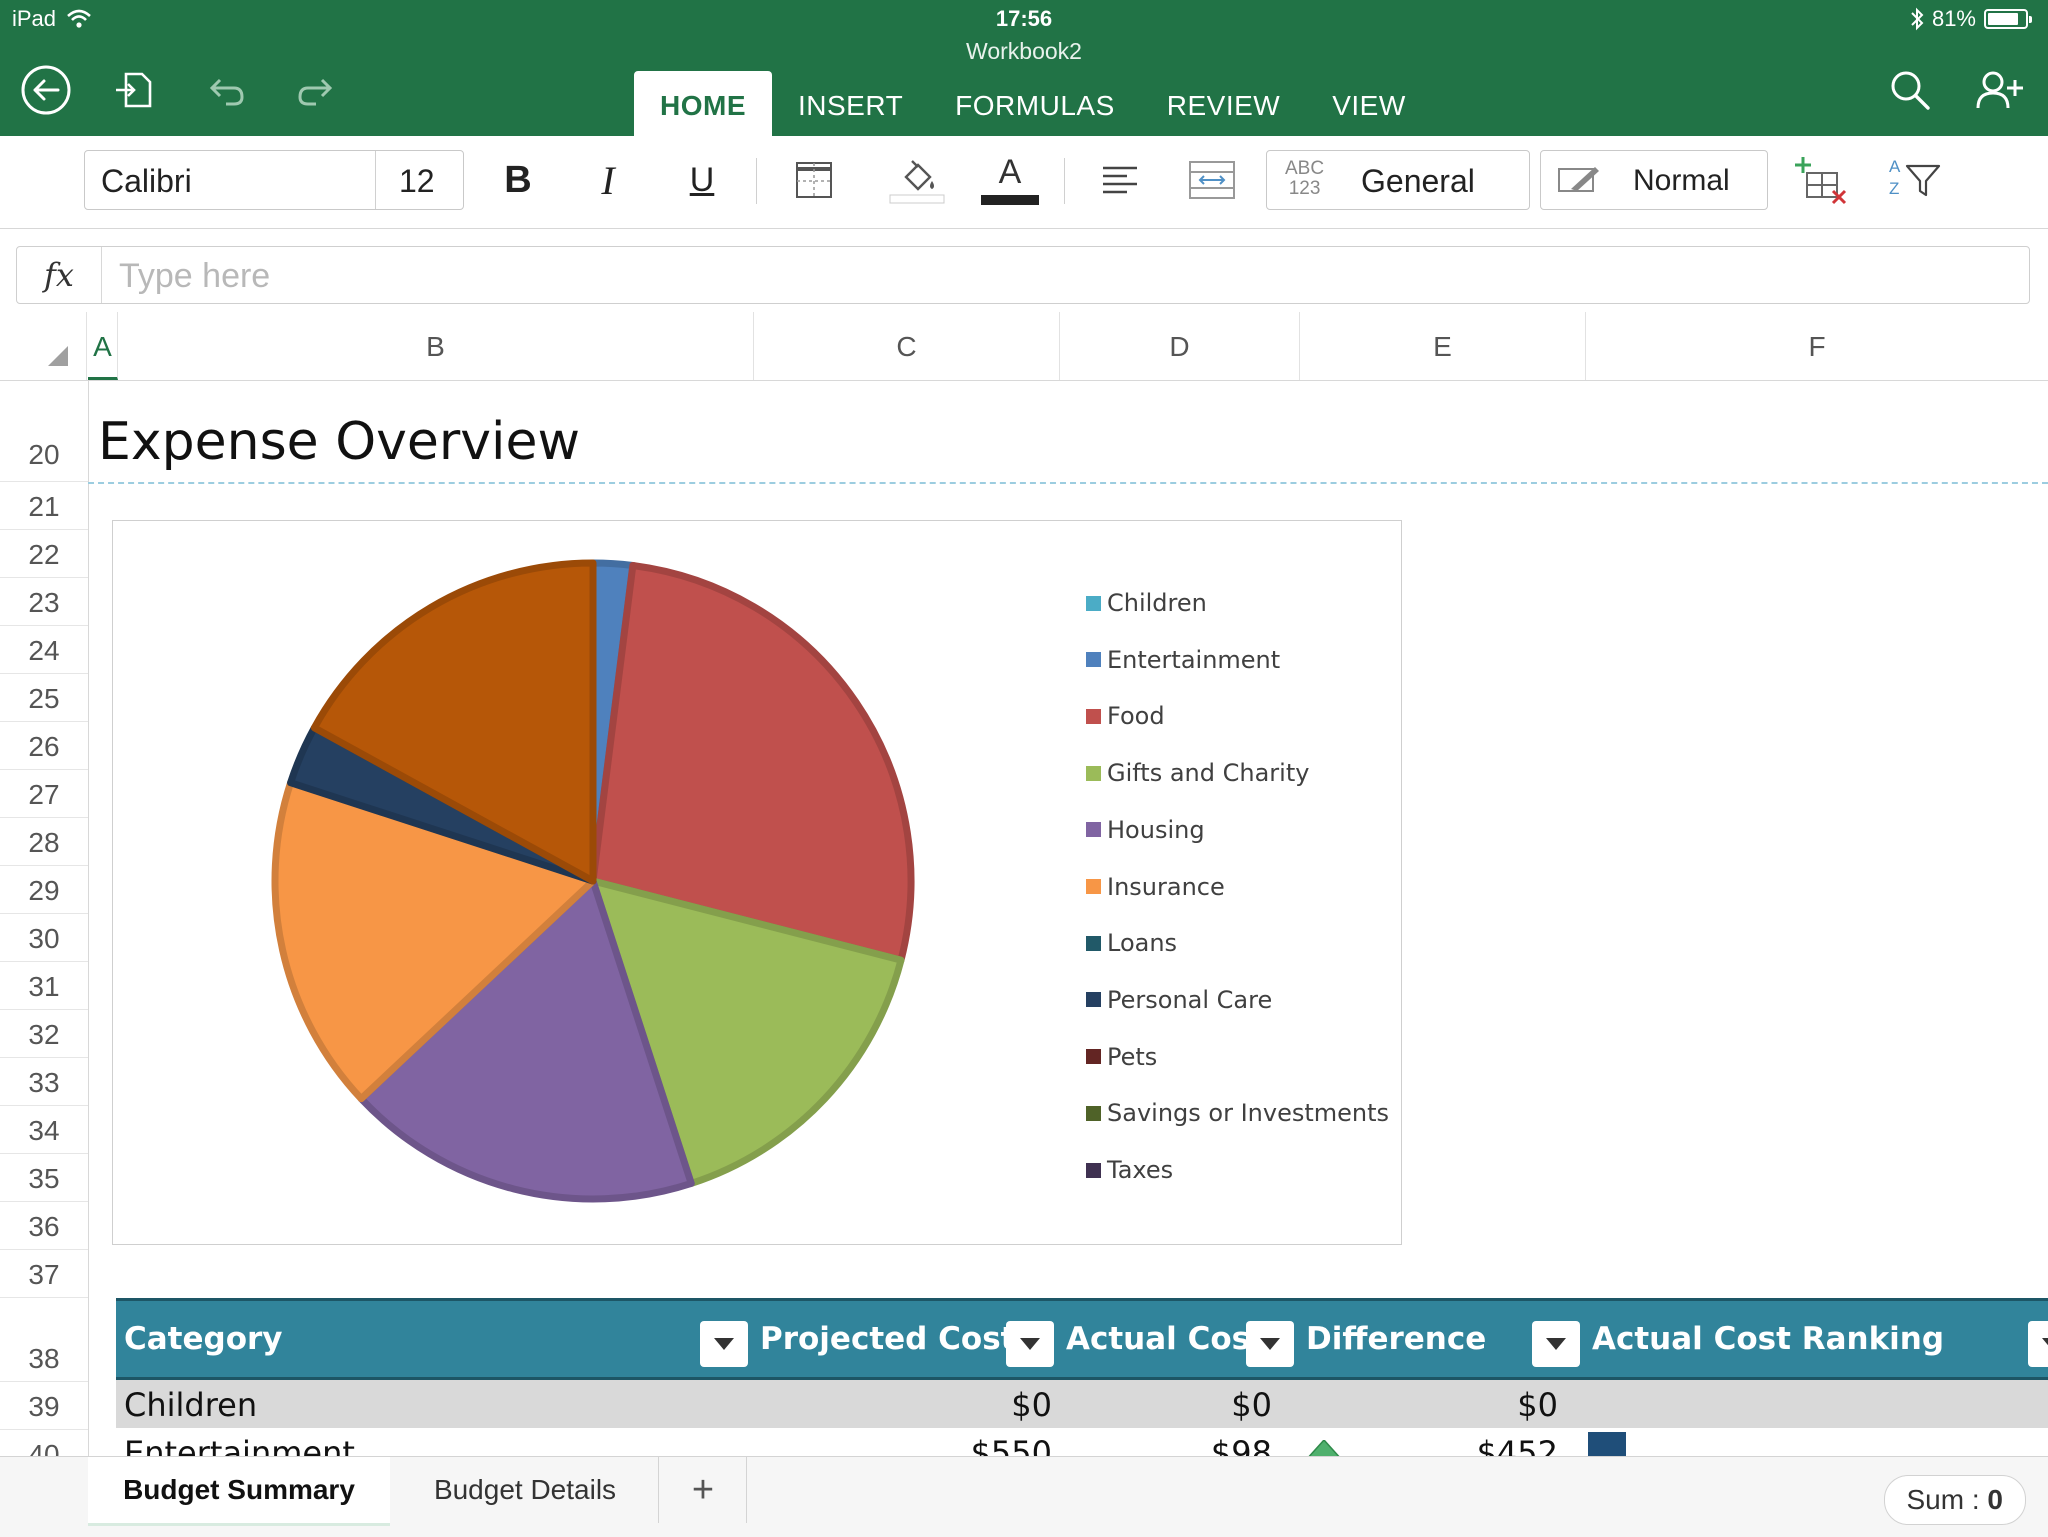 Image resolution: width=2048 pixels, height=1537 pixels. I want to click on sum-value: 0, so click(1995, 1499).